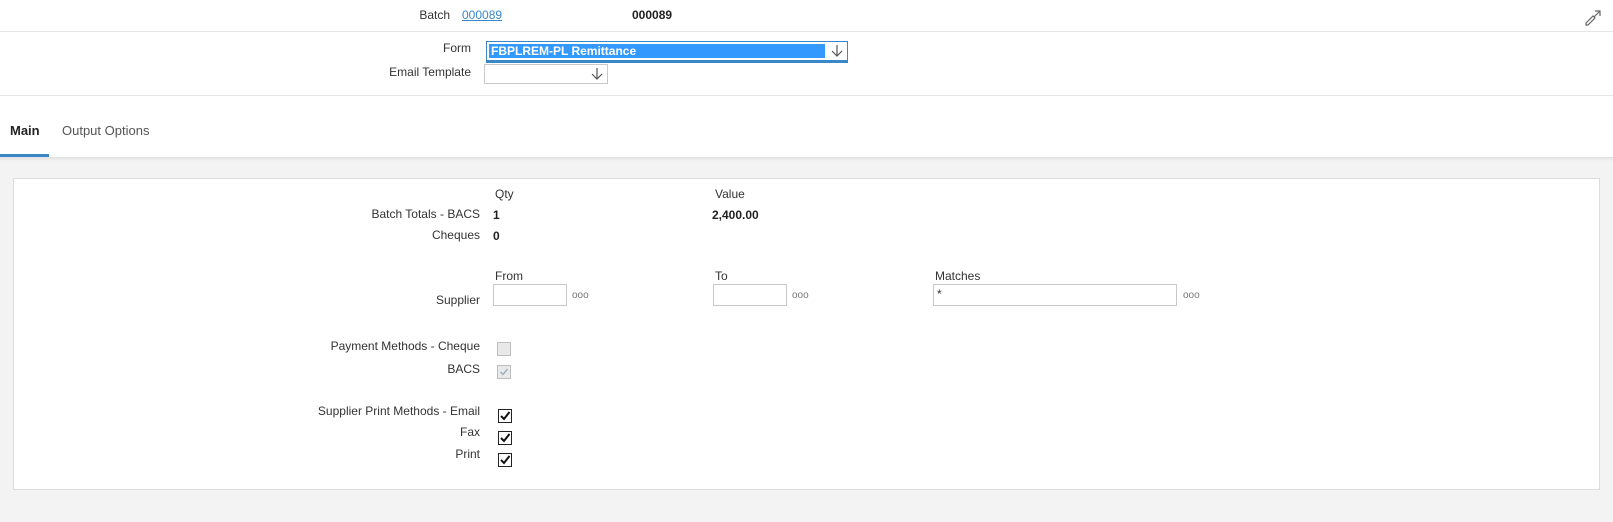 The height and width of the screenshot is (522, 1613). What do you see at coordinates (426, 214) in the screenshot?
I see `batch-totals-bacs-label: Batch Totals - BACS` at bounding box center [426, 214].